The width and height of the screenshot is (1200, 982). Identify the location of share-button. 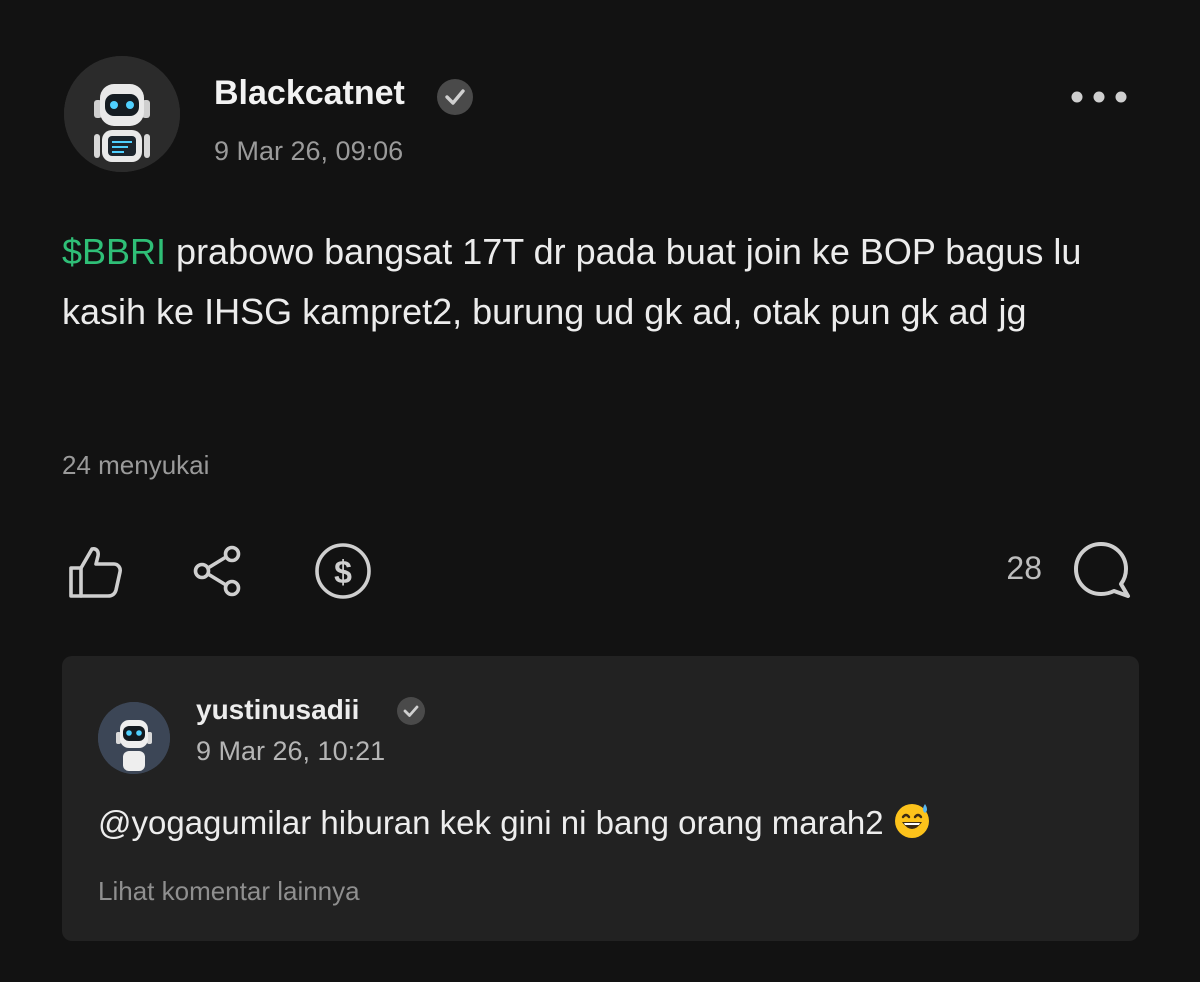
(219, 571).